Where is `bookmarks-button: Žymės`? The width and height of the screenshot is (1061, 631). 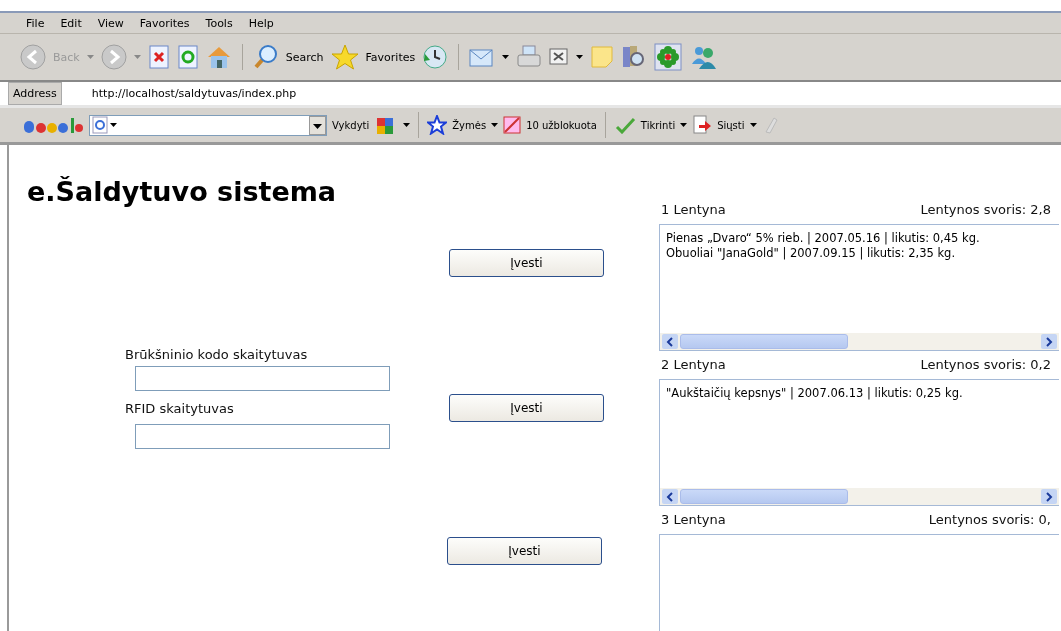
bookmarks-button: Žymės is located at coordinates (469, 125).